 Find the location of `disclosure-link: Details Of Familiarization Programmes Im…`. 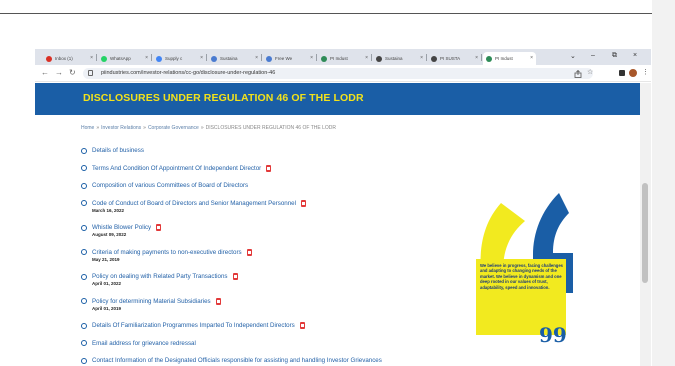

disclosure-link: Details Of Familiarization Programmes Im… is located at coordinates (193, 325).